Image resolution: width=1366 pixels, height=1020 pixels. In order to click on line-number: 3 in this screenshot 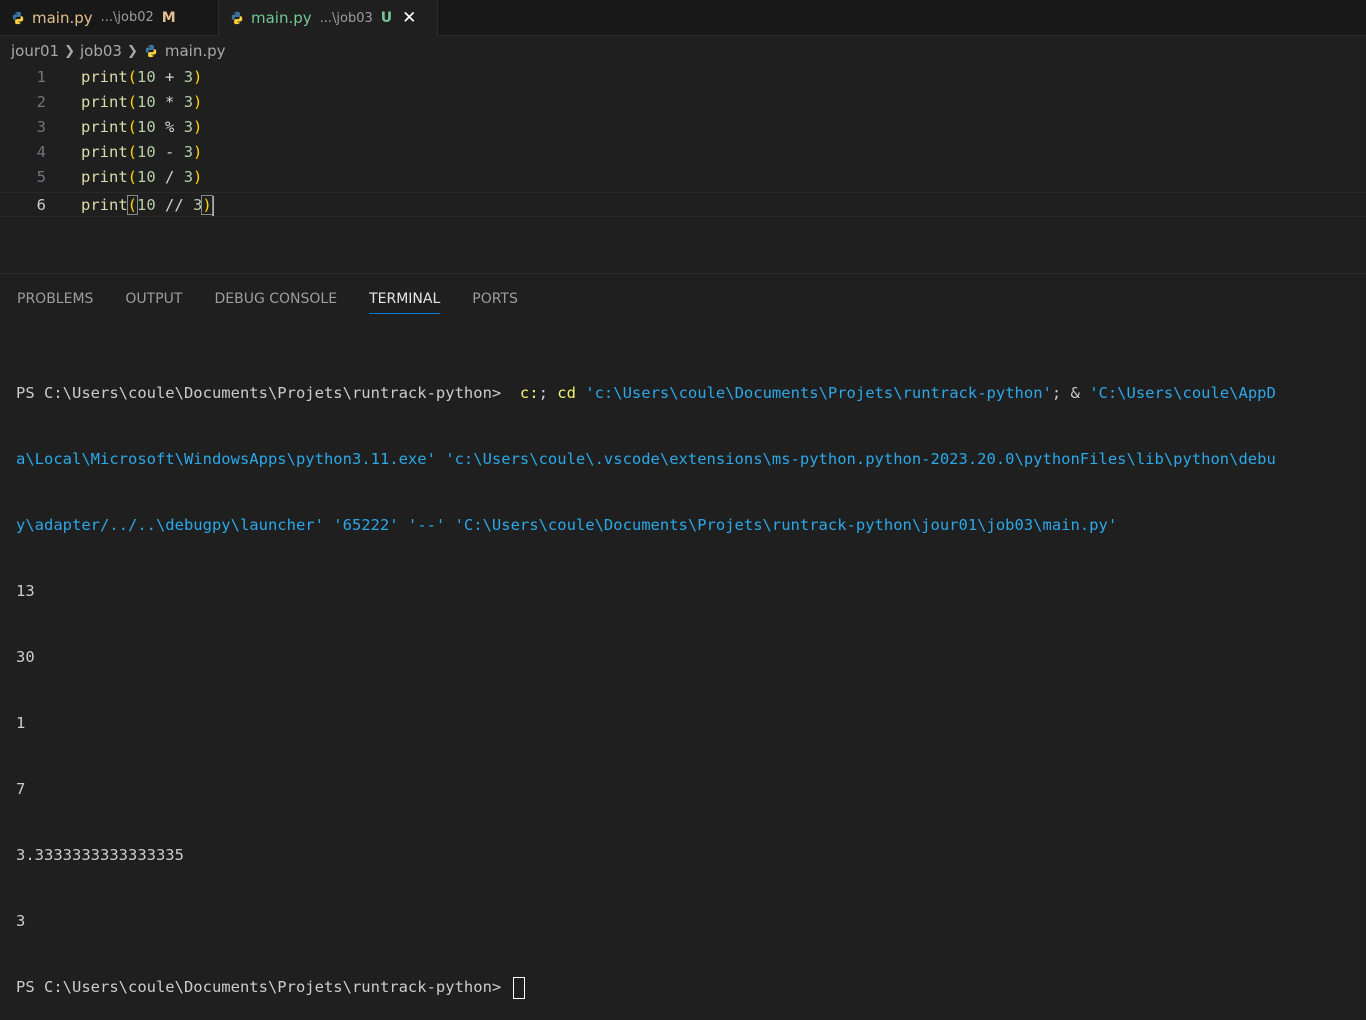, I will do `click(41, 127)`.